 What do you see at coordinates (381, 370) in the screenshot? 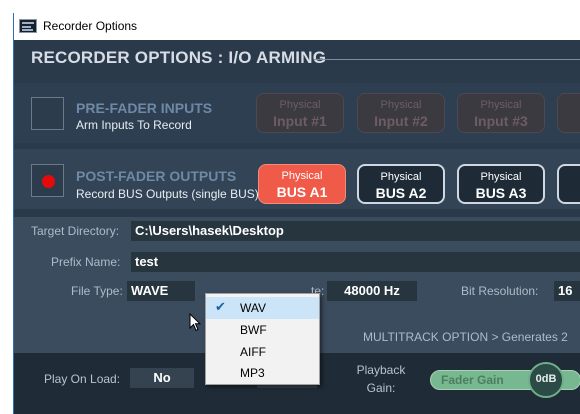
I see `playback-gain-label-line1: Playback` at bounding box center [381, 370].